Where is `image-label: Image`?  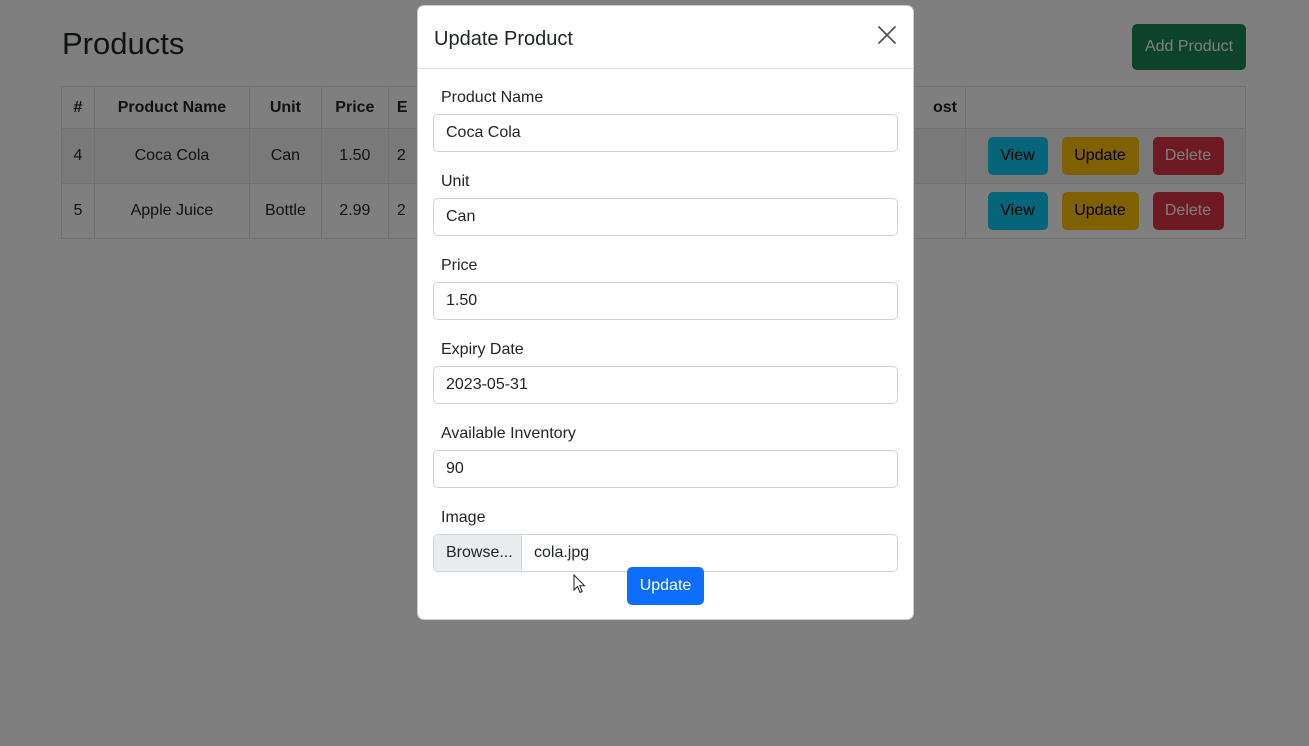 image-label: Image is located at coordinates (463, 517).